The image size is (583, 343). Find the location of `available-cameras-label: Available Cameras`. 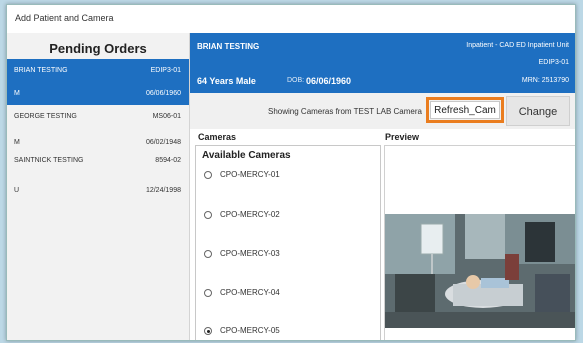

available-cameras-label: Available Cameras is located at coordinates (246, 155).